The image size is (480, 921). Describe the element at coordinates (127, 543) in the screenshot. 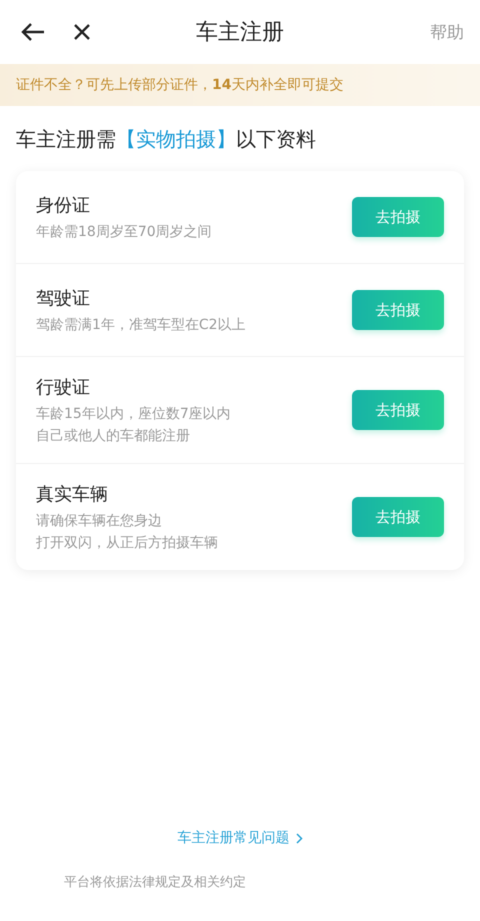

I see `requirement-text: 打开双闪，从正后方拍摄车辆` at that location.